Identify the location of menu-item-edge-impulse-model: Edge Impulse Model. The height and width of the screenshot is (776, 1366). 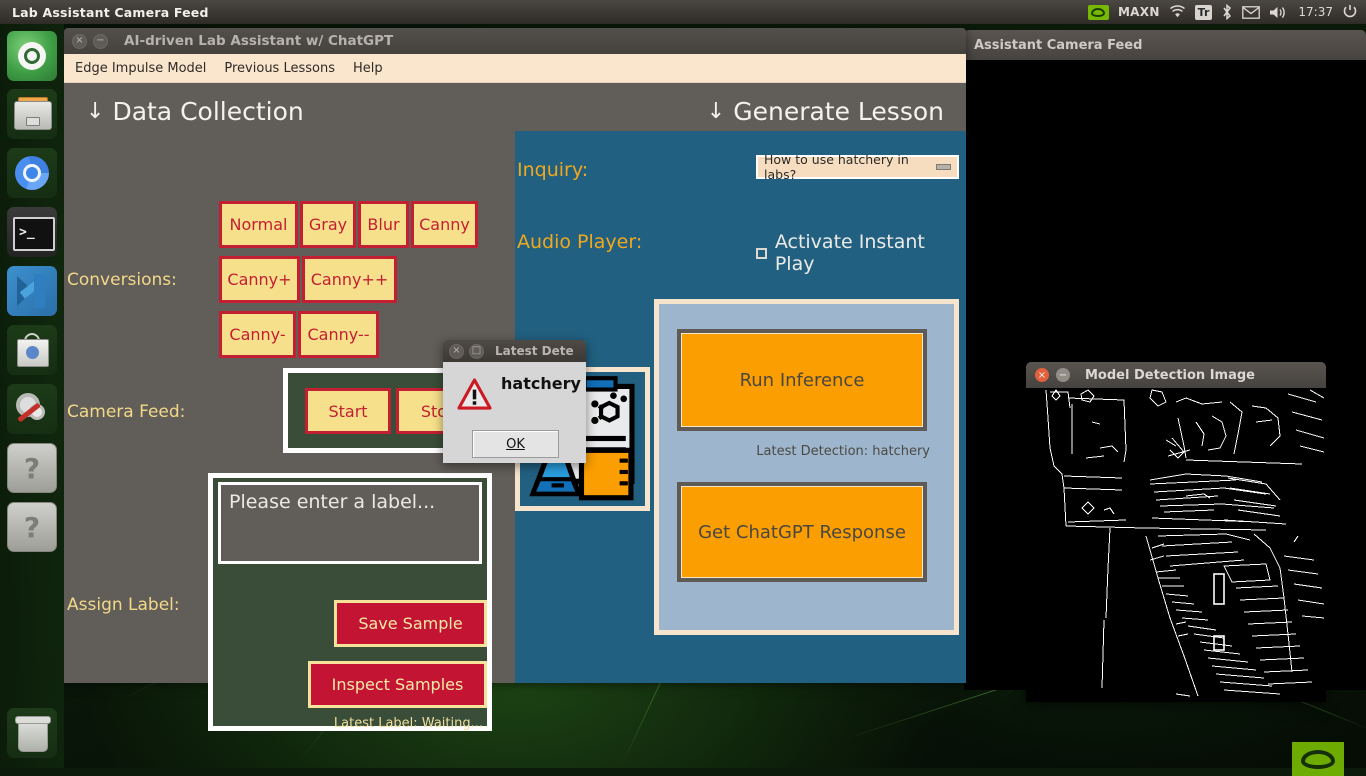
(140, 68).